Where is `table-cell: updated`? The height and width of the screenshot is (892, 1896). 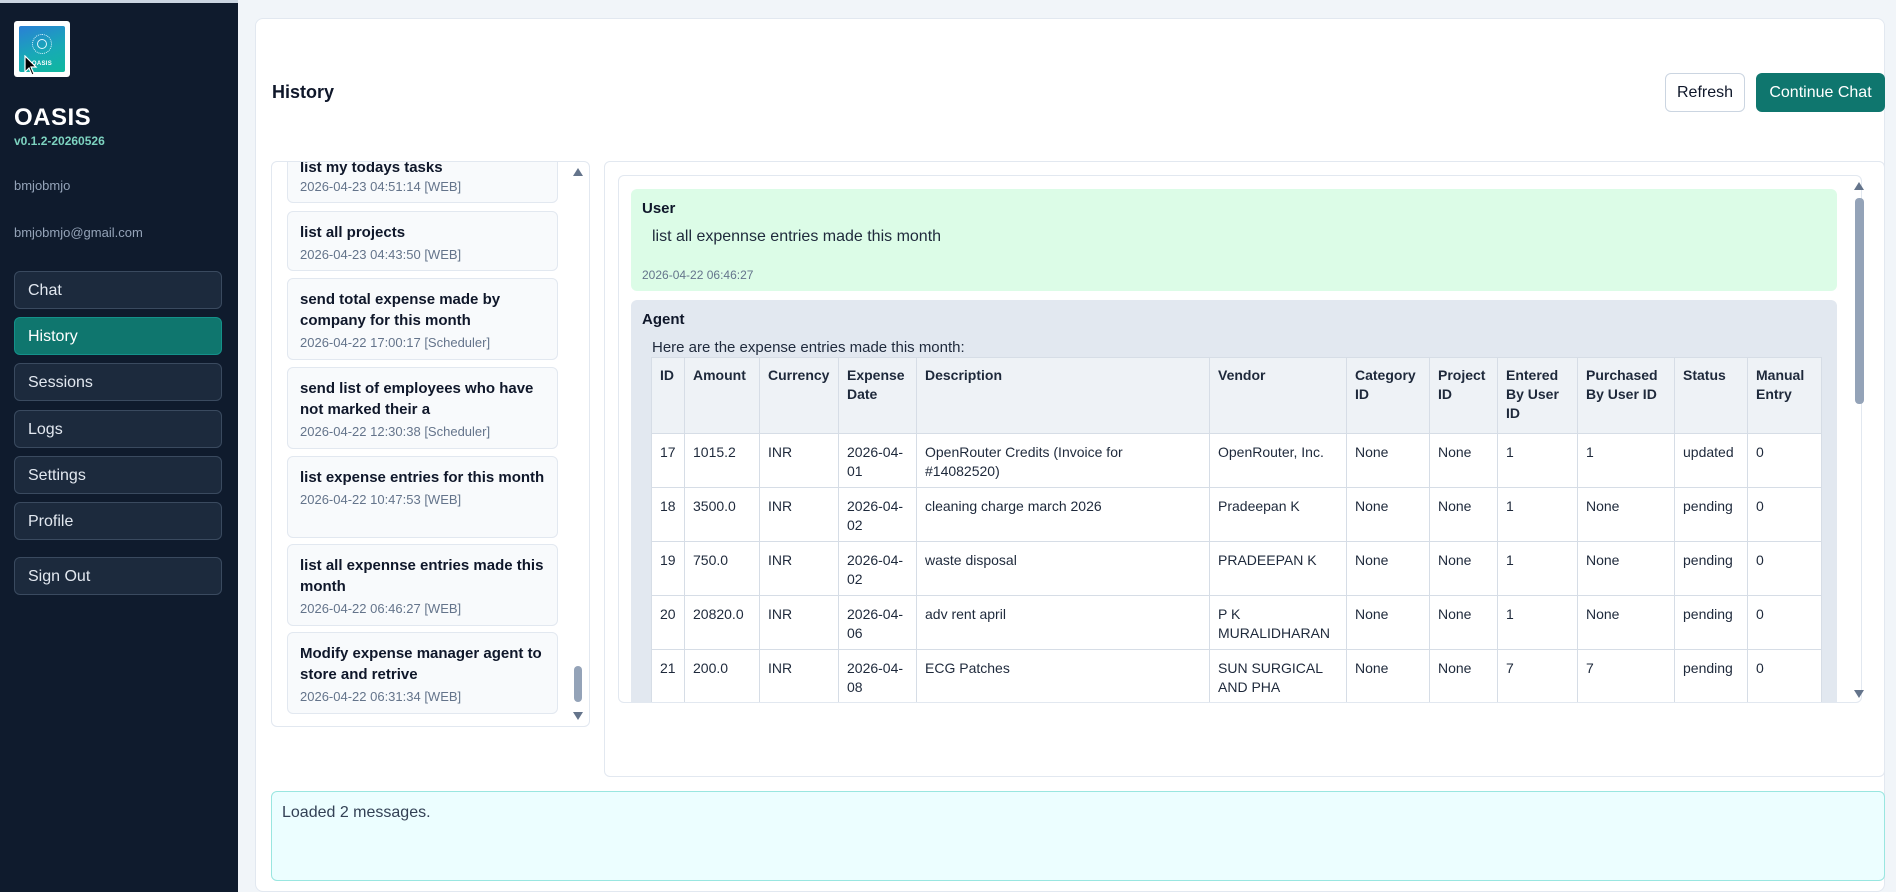
table-cell: updated is located at coordinates (1711, 460).